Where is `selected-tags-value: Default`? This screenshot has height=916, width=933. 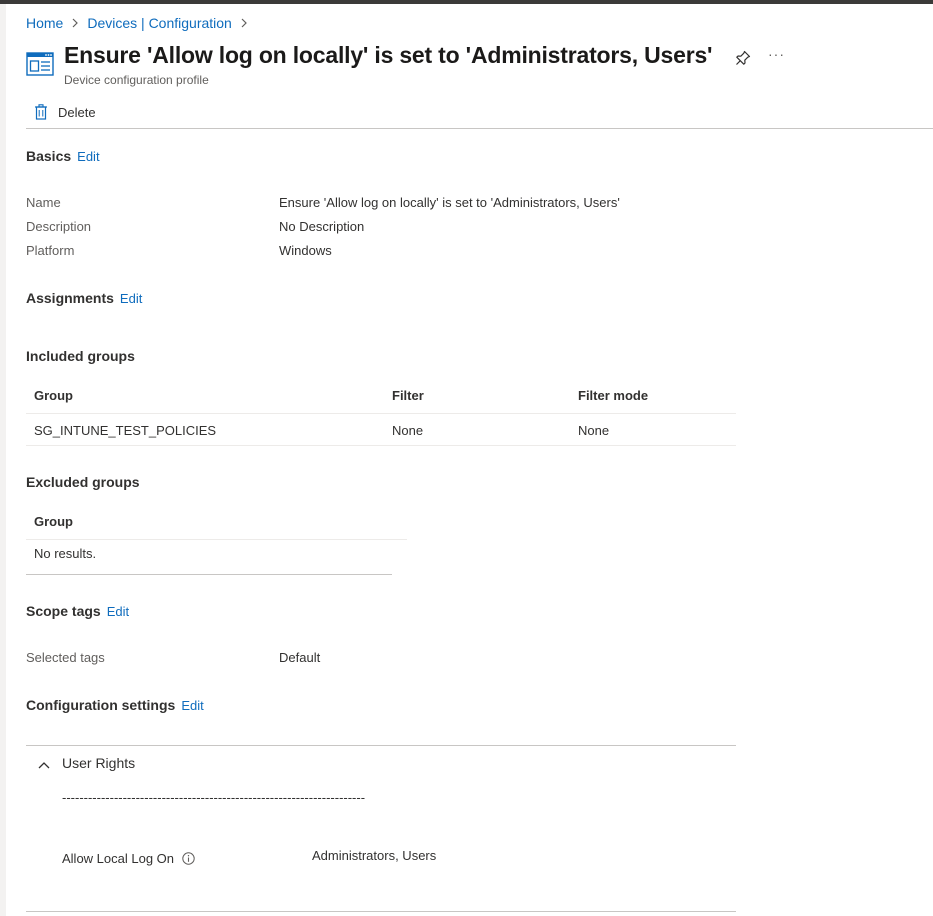 selected-tags-value: Default is located at coordinates (300, 657).